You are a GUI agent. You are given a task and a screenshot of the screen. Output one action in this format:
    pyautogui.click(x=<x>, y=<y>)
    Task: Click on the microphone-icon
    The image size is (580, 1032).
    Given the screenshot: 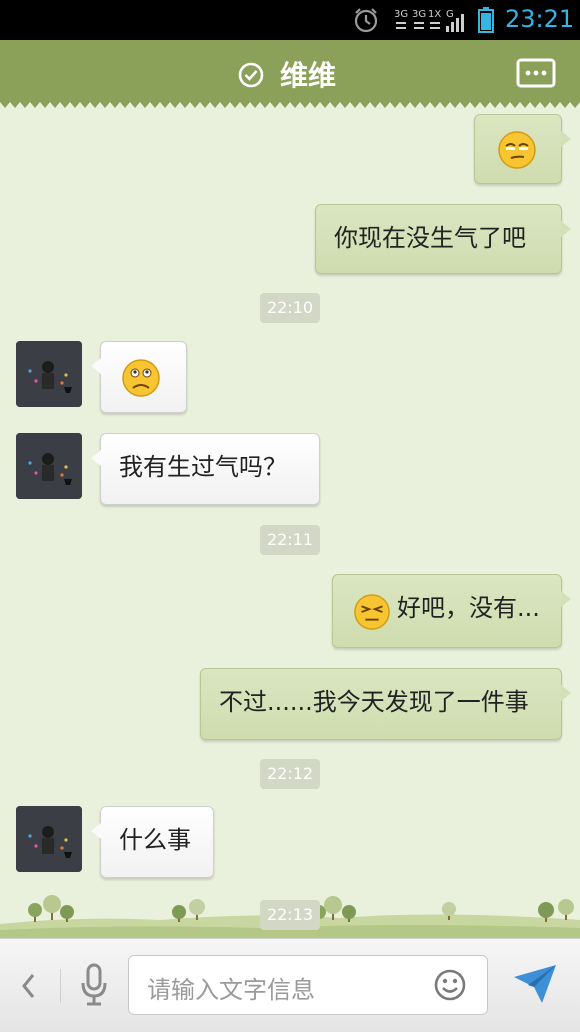 What is the action you would take?
    pyautogui.click(x=94, y=985)
    